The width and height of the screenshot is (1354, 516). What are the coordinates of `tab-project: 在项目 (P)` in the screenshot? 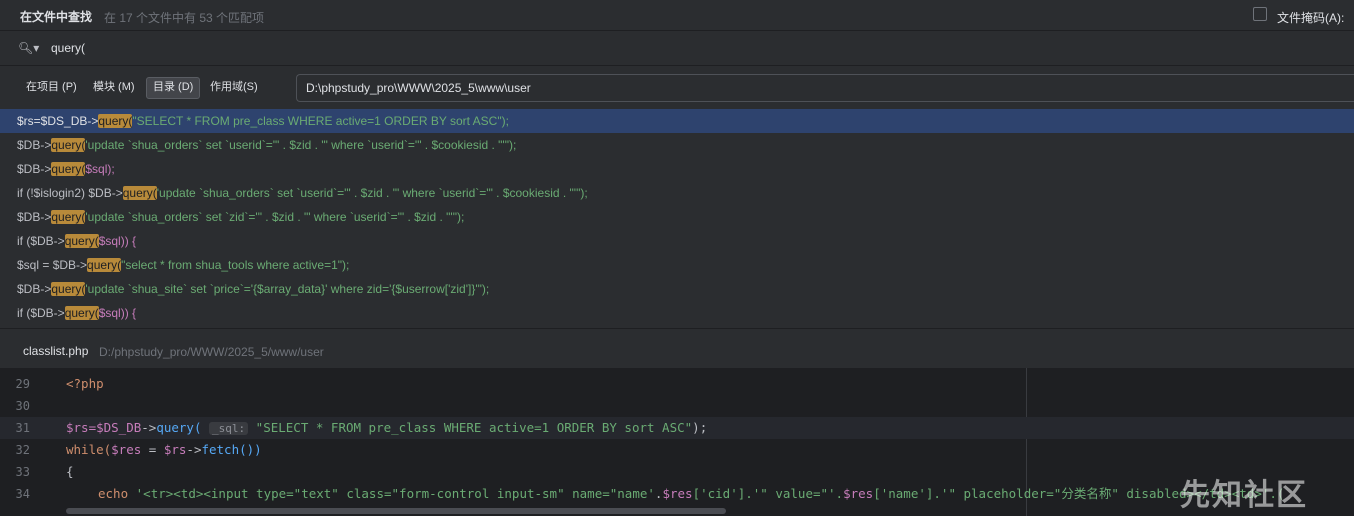 It's located at (51, 87).